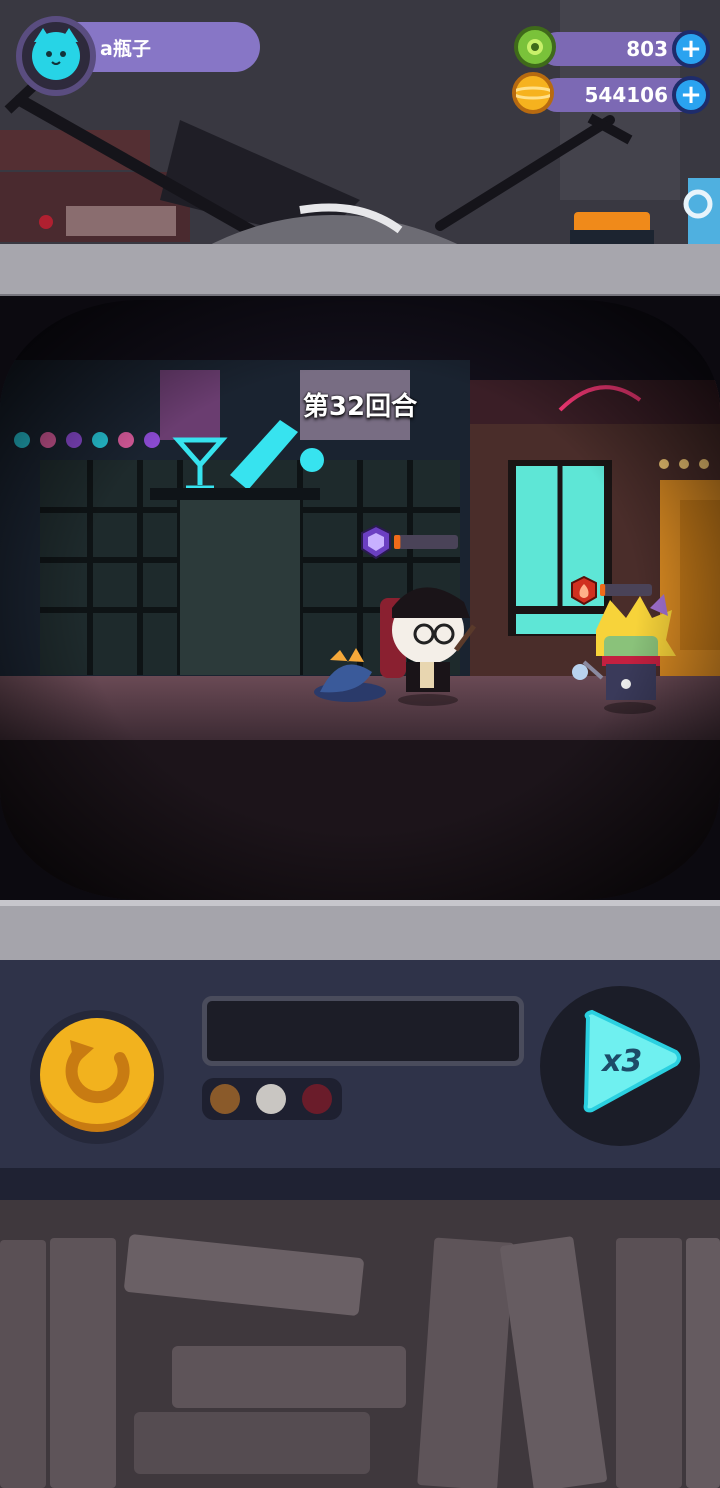 The height and width of the screenshot is (1488, 720). What do you see at coordinates (626, 590) in the screenshot?
I see `enemy-hp-bar-track` at bounding box center [626, 590].